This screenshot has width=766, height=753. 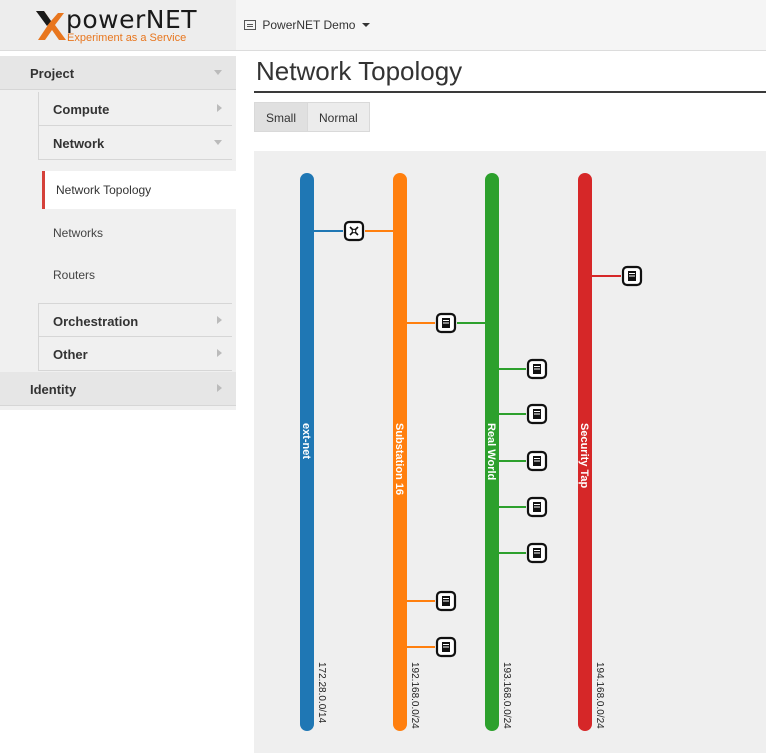 I want to click on network-name-label: ext-net, so click(x=306, y=441).